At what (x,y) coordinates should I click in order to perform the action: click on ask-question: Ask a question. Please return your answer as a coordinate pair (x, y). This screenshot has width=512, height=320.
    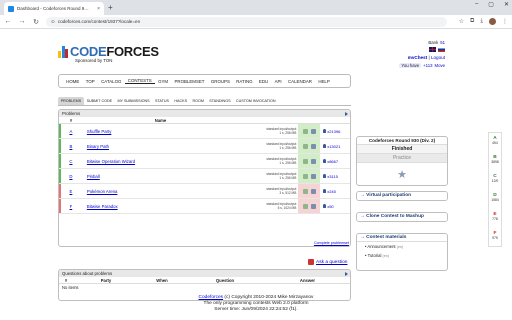
    Looking at the image, I should click on (327, 262).